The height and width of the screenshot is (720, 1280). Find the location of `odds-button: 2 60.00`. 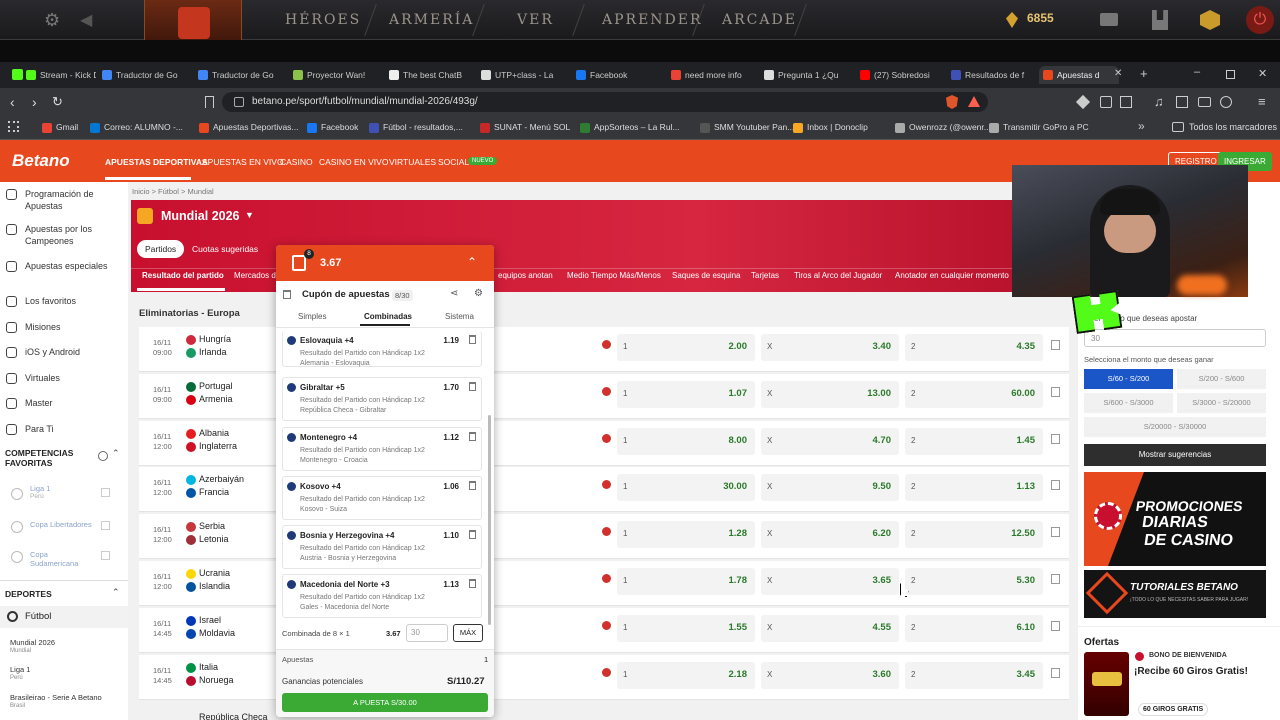

odds-button: 2 60.00 is located at coordinates (974, 394).